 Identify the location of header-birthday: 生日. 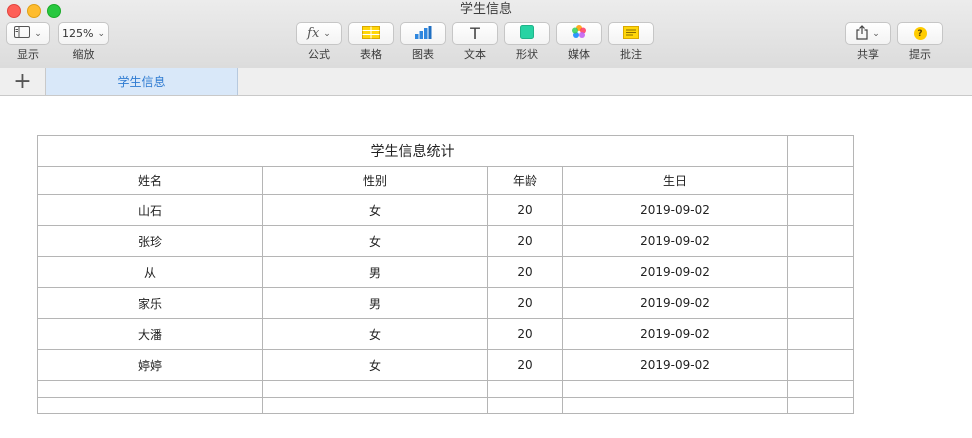
(675, 180).